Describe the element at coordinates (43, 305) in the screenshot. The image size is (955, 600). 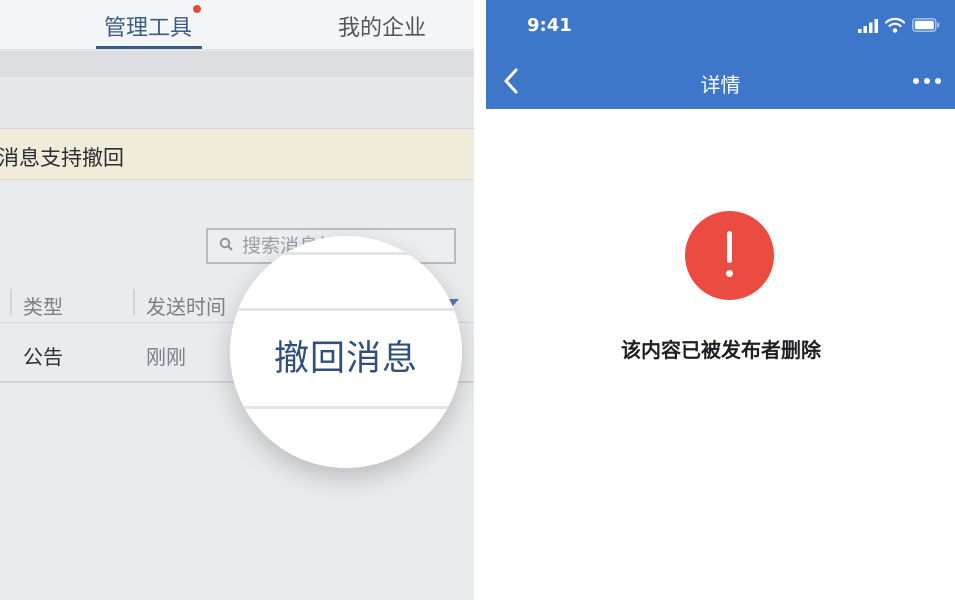
I see `column-header-type: 类型` at that location.